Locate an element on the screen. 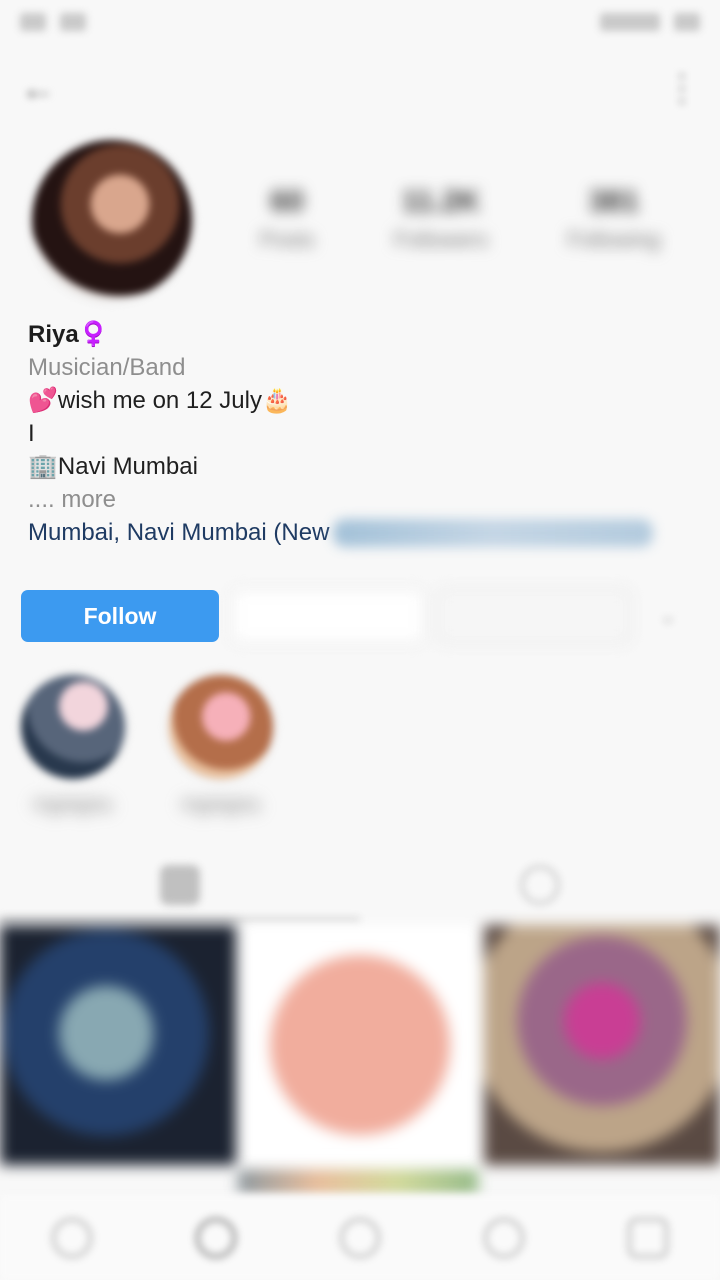  status-notification-icon is located at coordinates (33, 22).